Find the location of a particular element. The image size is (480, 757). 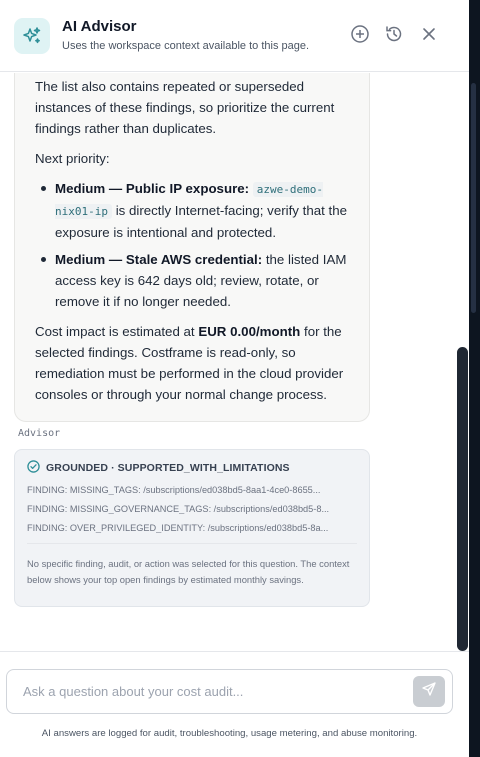

history-button is located at coordinates (394, 36).